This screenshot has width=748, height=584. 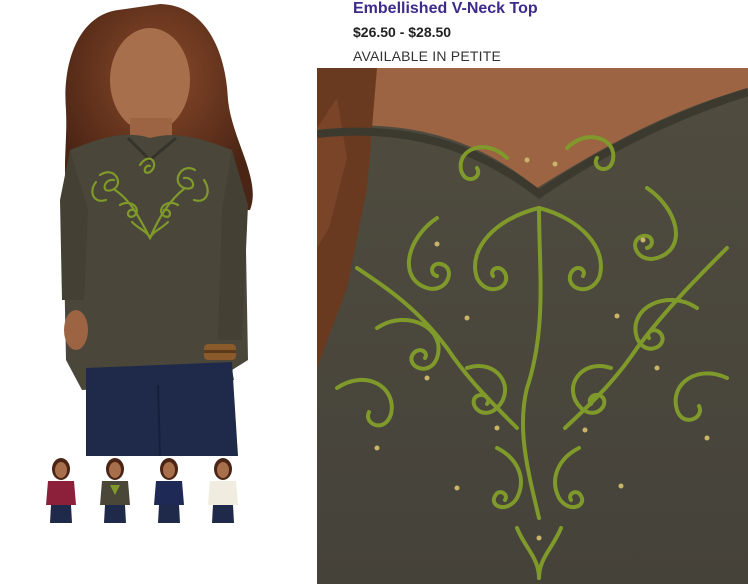 I want to click on thumbnail-ivory, so click(x=223, y=490).